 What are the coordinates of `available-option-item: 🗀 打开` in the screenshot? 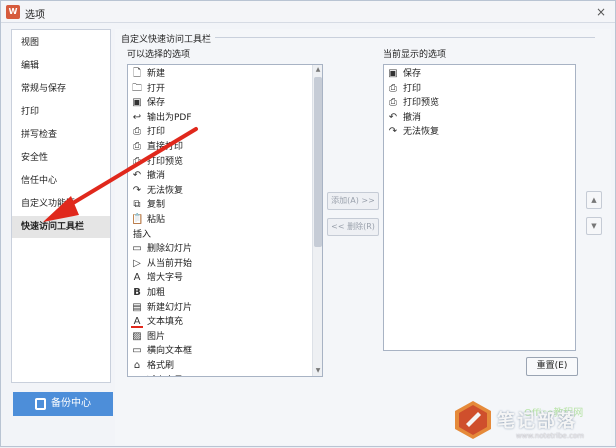 It's located at (218, 89).